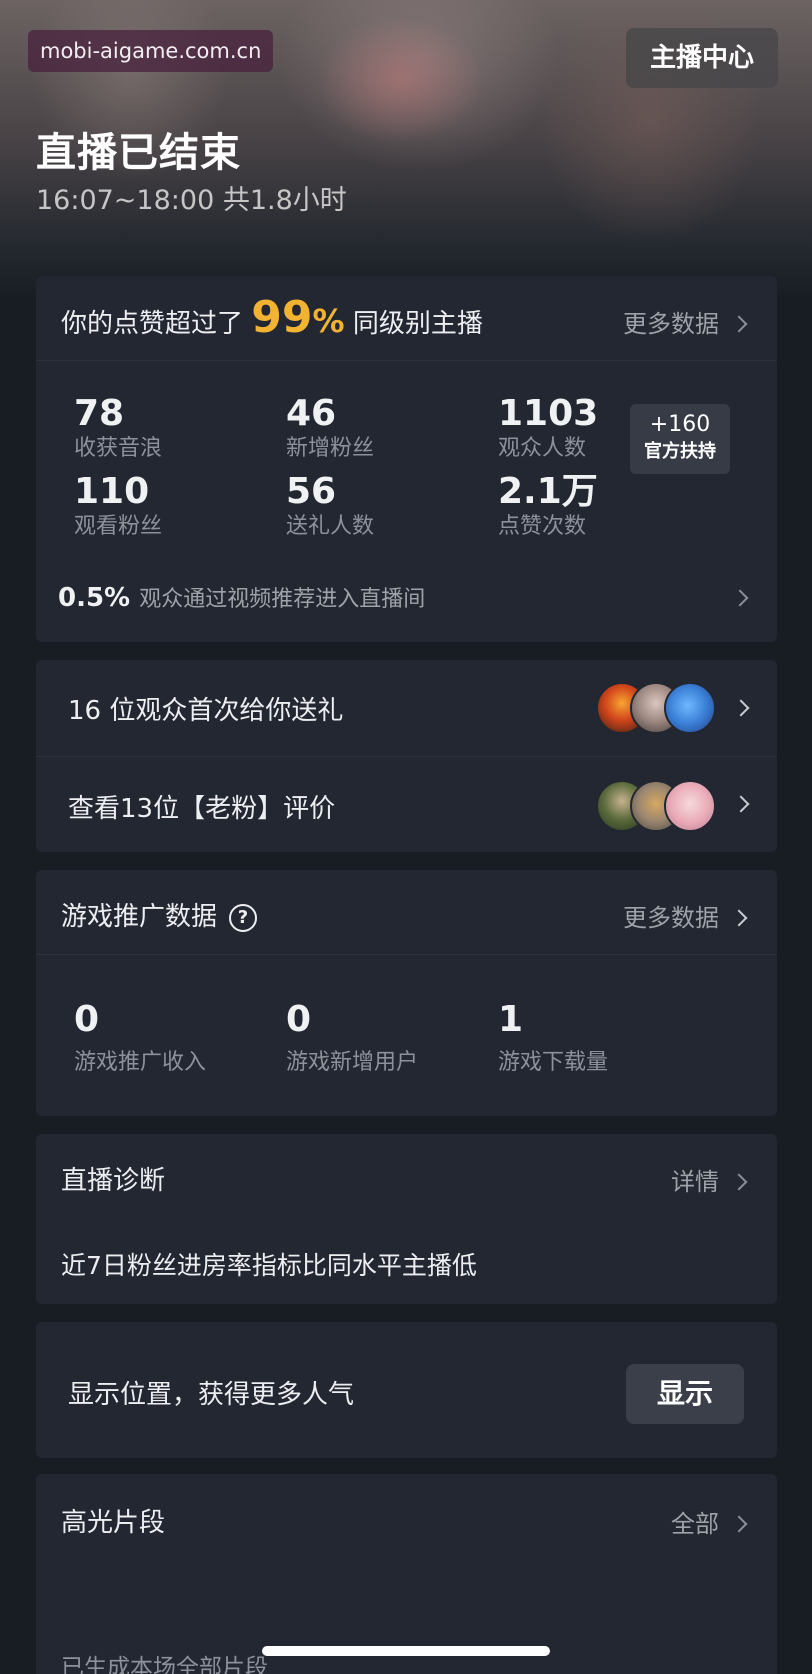 The height and width of the screenshot is (1674, 812). I want to click on more-data-link: 更多数据, so click(685, 321).